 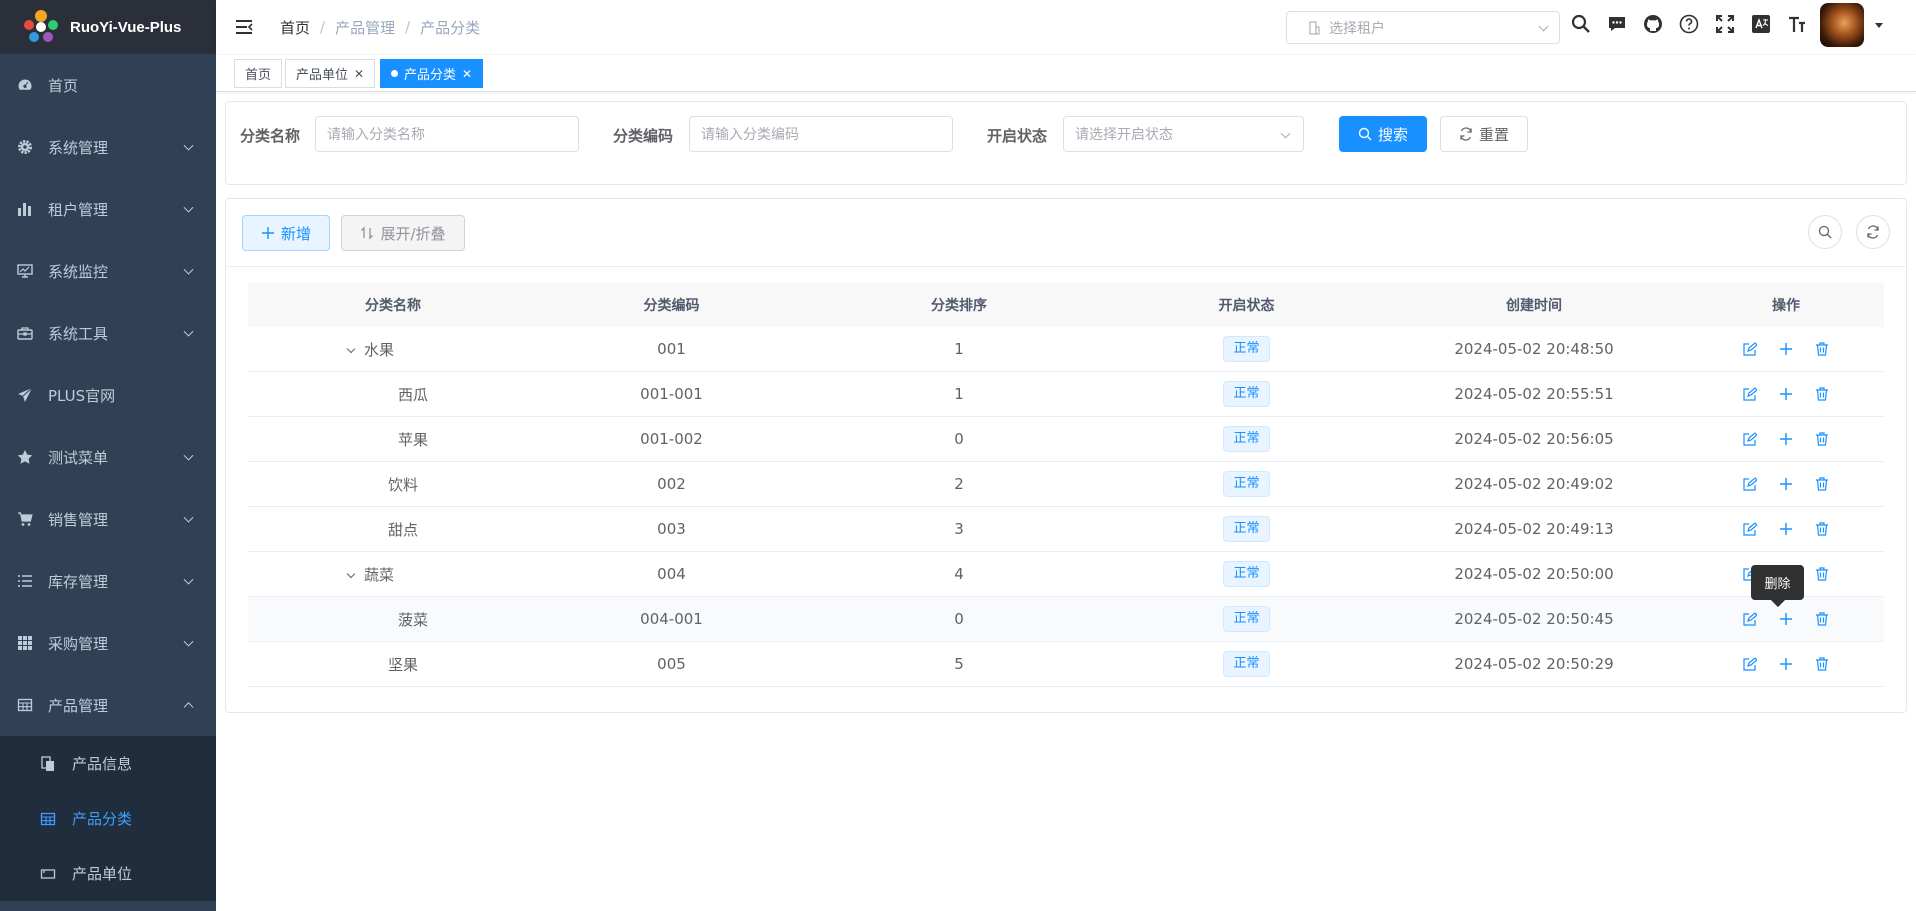 What do you see at coordinates (1879, 25) in the screenshot?
I see `caret-down-icon` at bounding box center [1879, 25].